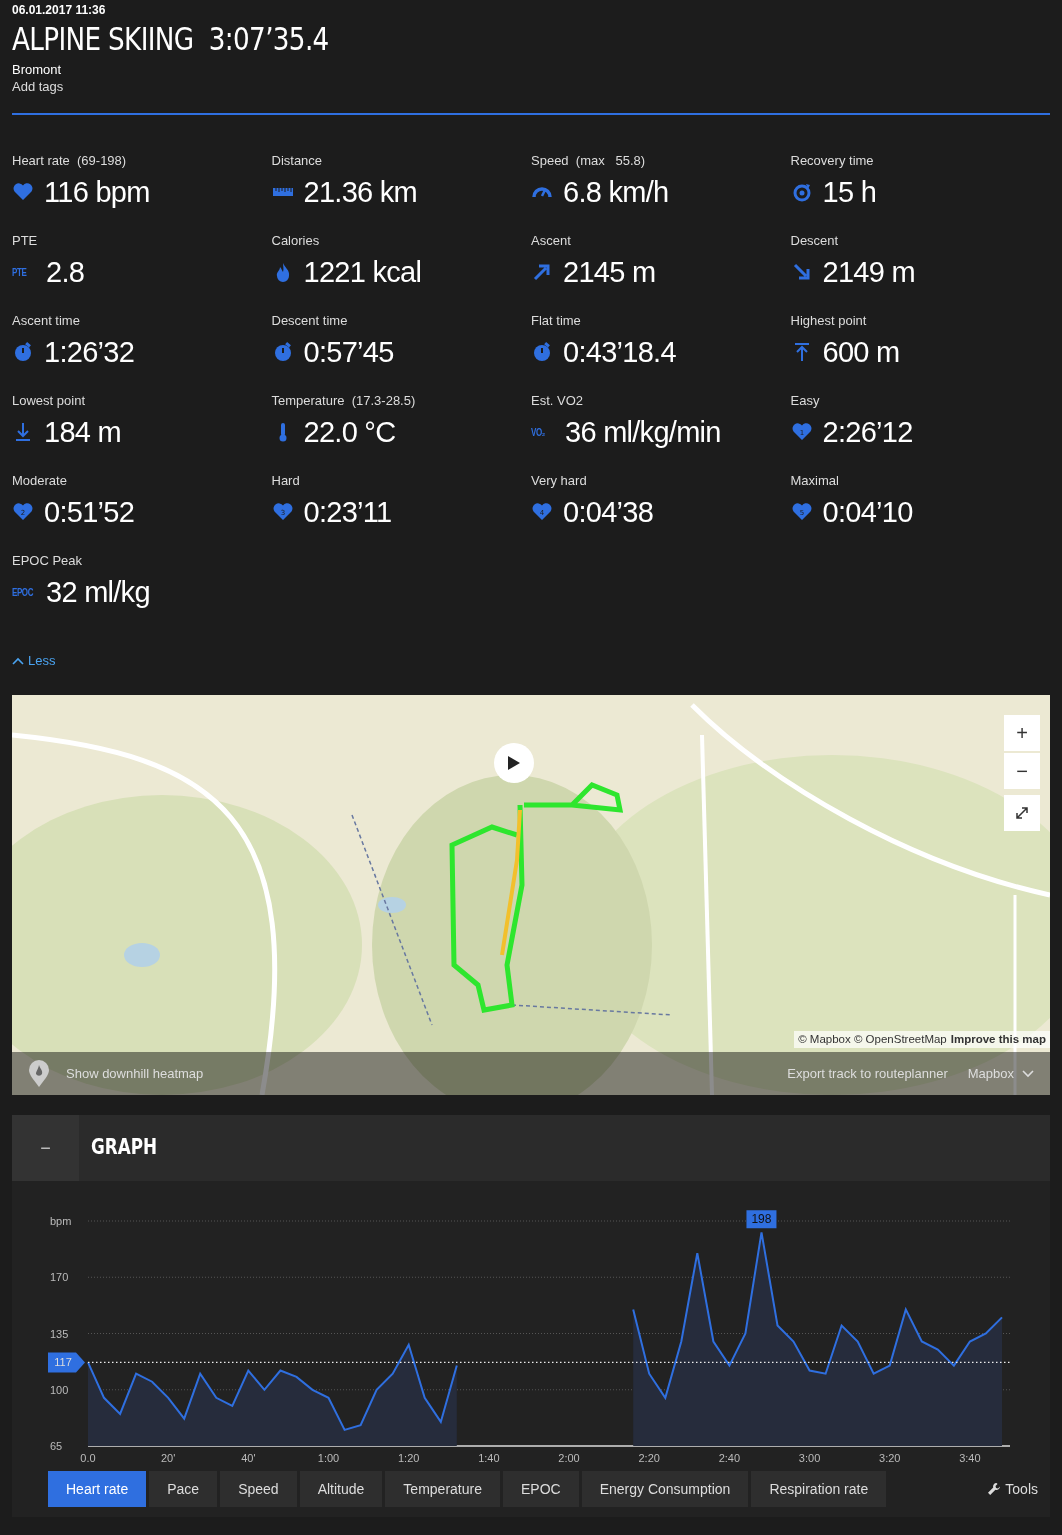  What do you see at coordinates (286, 481) in the screenshot?
I see `stat-label: Hard` at bounding box center [286, 481].